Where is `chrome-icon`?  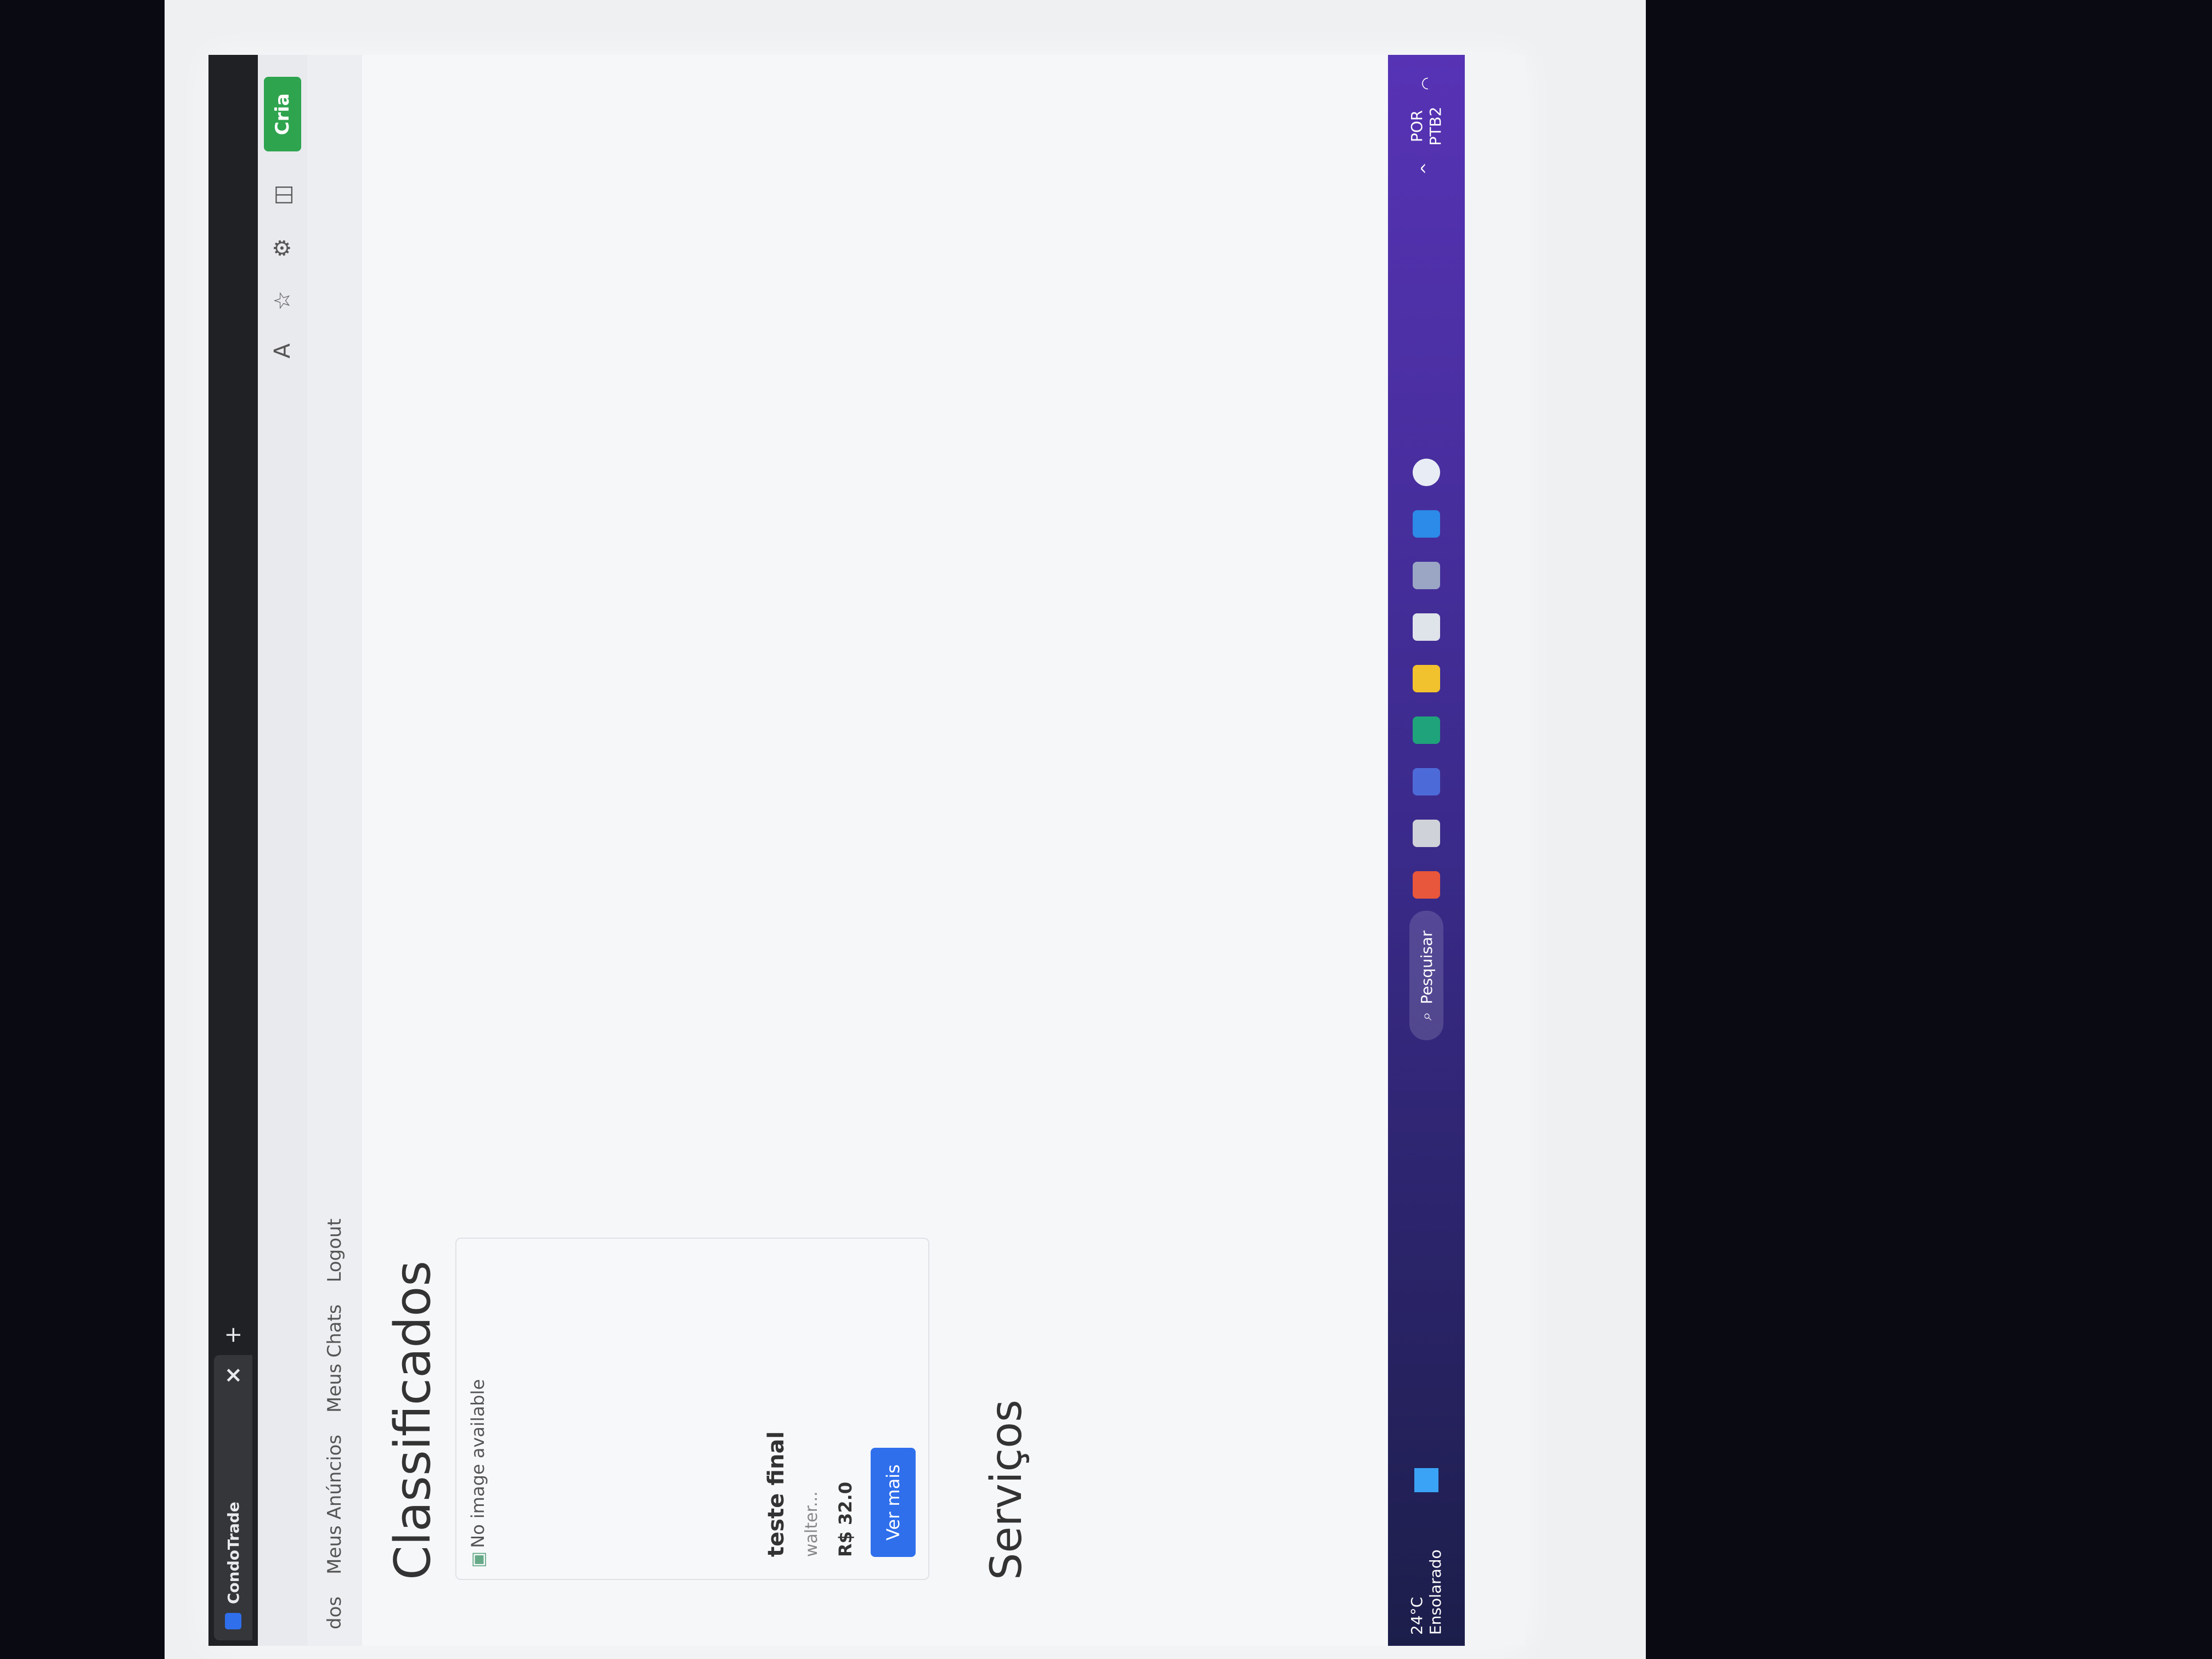 chrome-icon is located at coordinates (1427, 473).